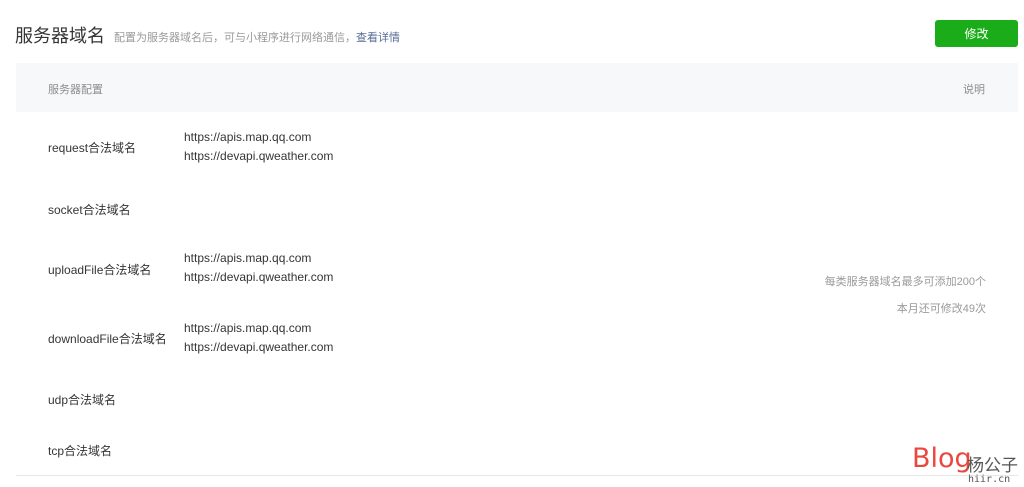 The height and width of the screenshot is (487, 1024). Describe the element at coordinates (378, 38) in the screenshot. I see `details-link: 查看详情` at that location.